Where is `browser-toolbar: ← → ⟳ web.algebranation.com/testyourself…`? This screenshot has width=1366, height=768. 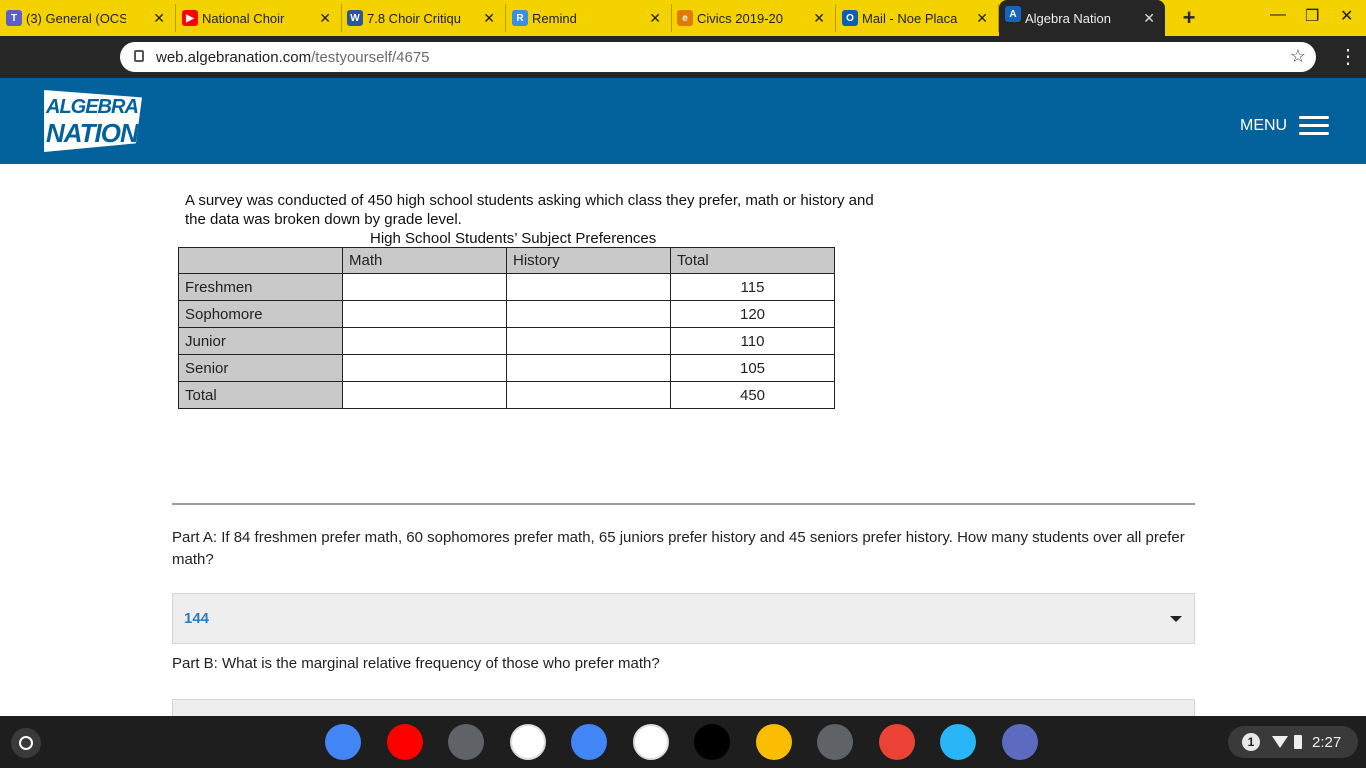
browser-toolbar: ← → ⟳ web.algebranation.com/testyourself… is located at coordinates (683, 70).